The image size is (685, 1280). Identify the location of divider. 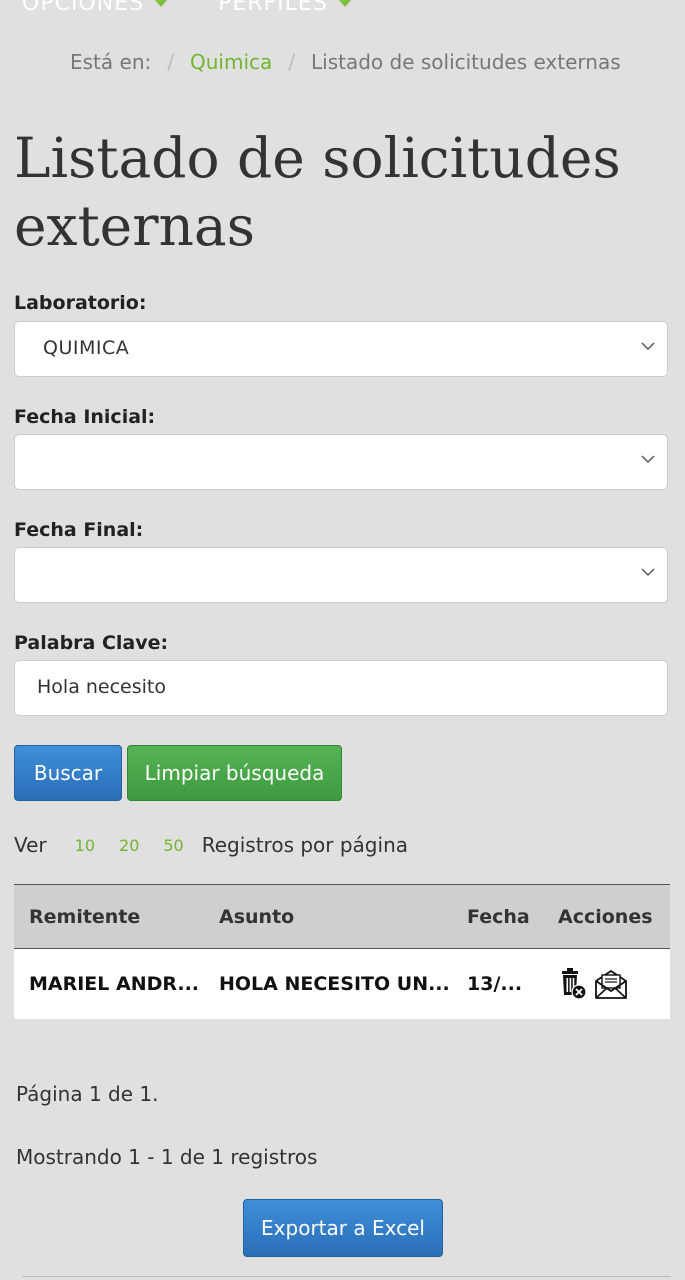
(346, 1276).